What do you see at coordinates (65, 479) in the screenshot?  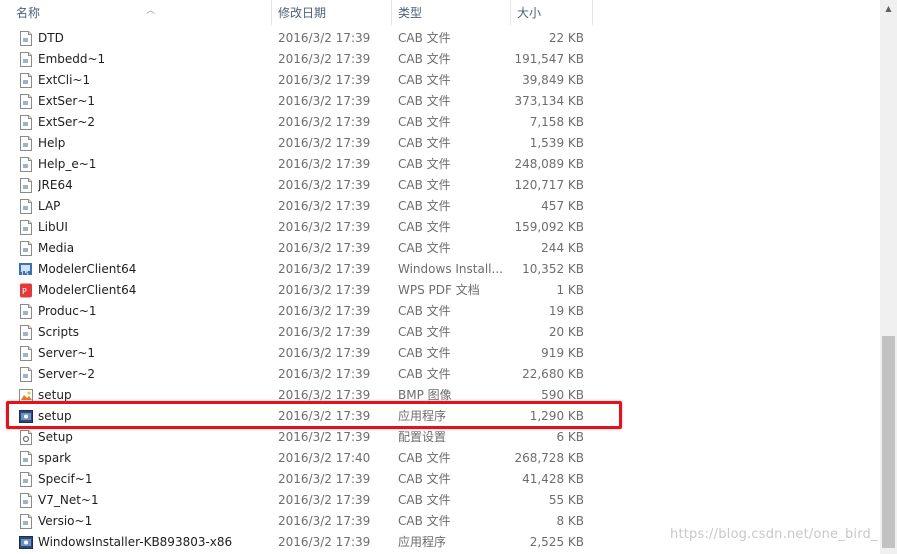 I see `file-name: Specif~1` at bounding box center [65, 479].